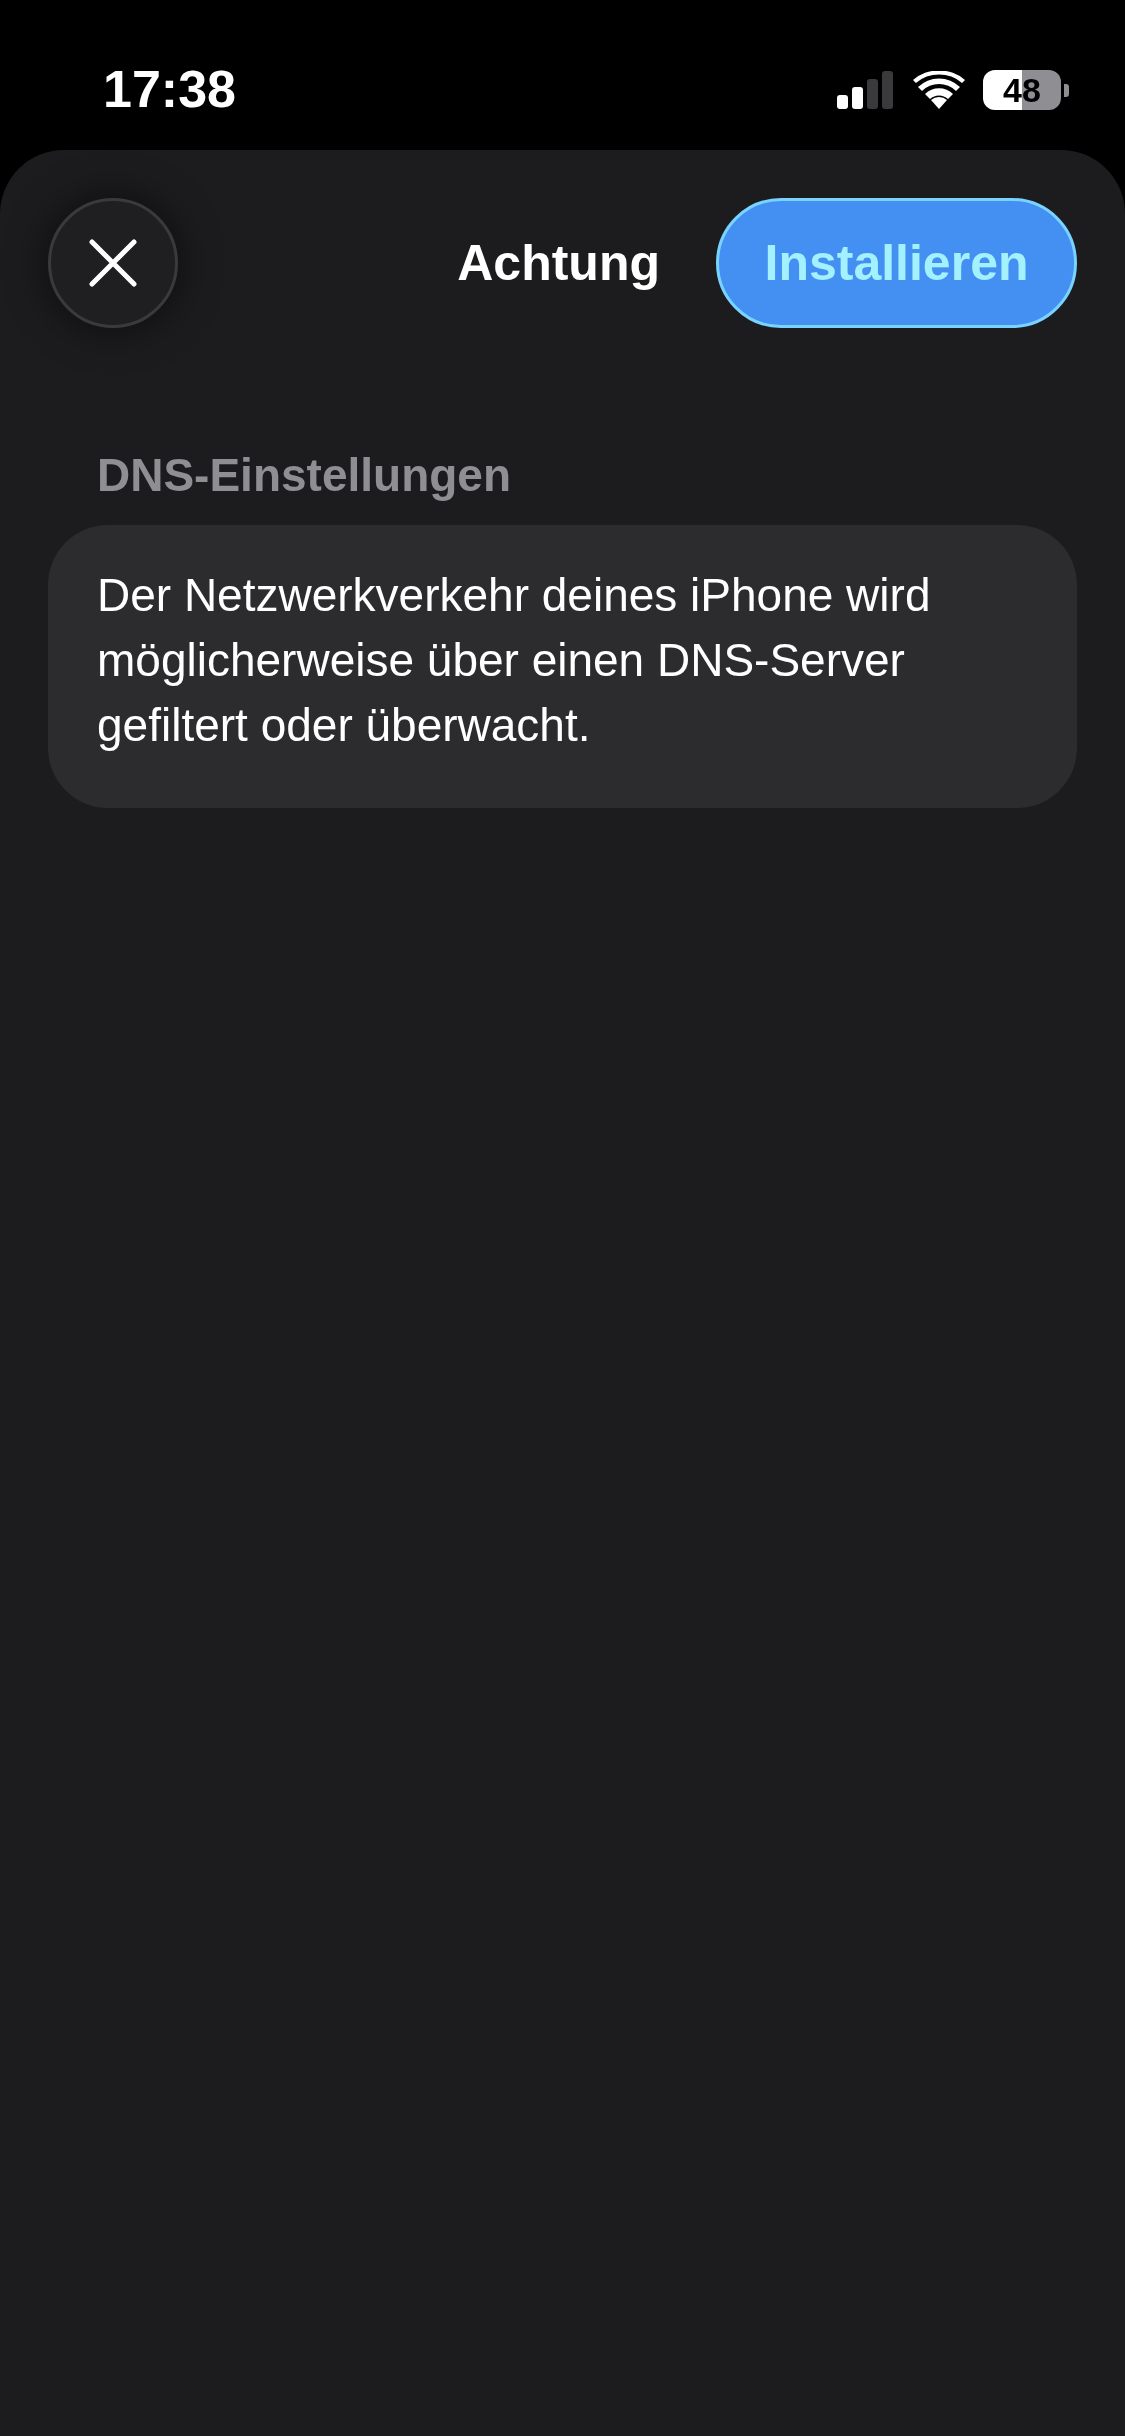 This screenshot has width=1125, height=2436. Describe the element at coordinates (169, 89) in the screenshot. I see `status-time: 17:38` at that location.